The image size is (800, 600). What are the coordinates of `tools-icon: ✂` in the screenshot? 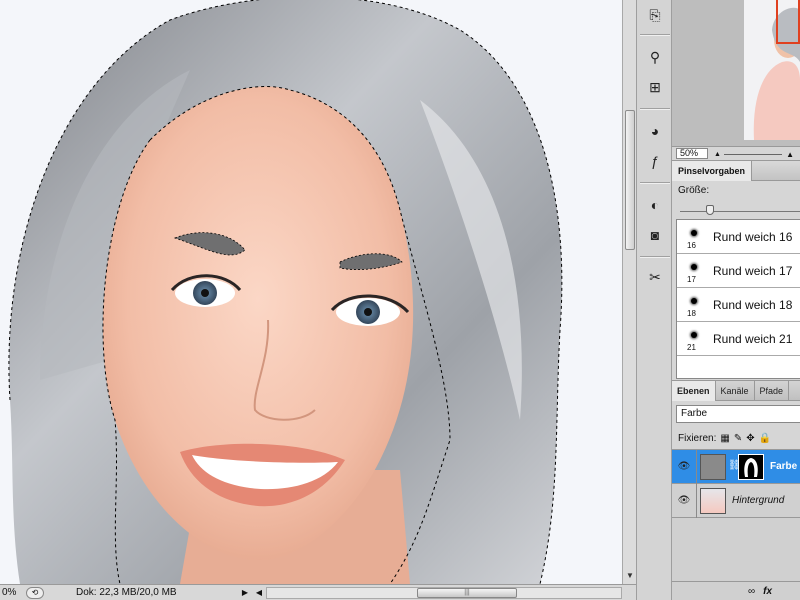 It's located at (655, 277).